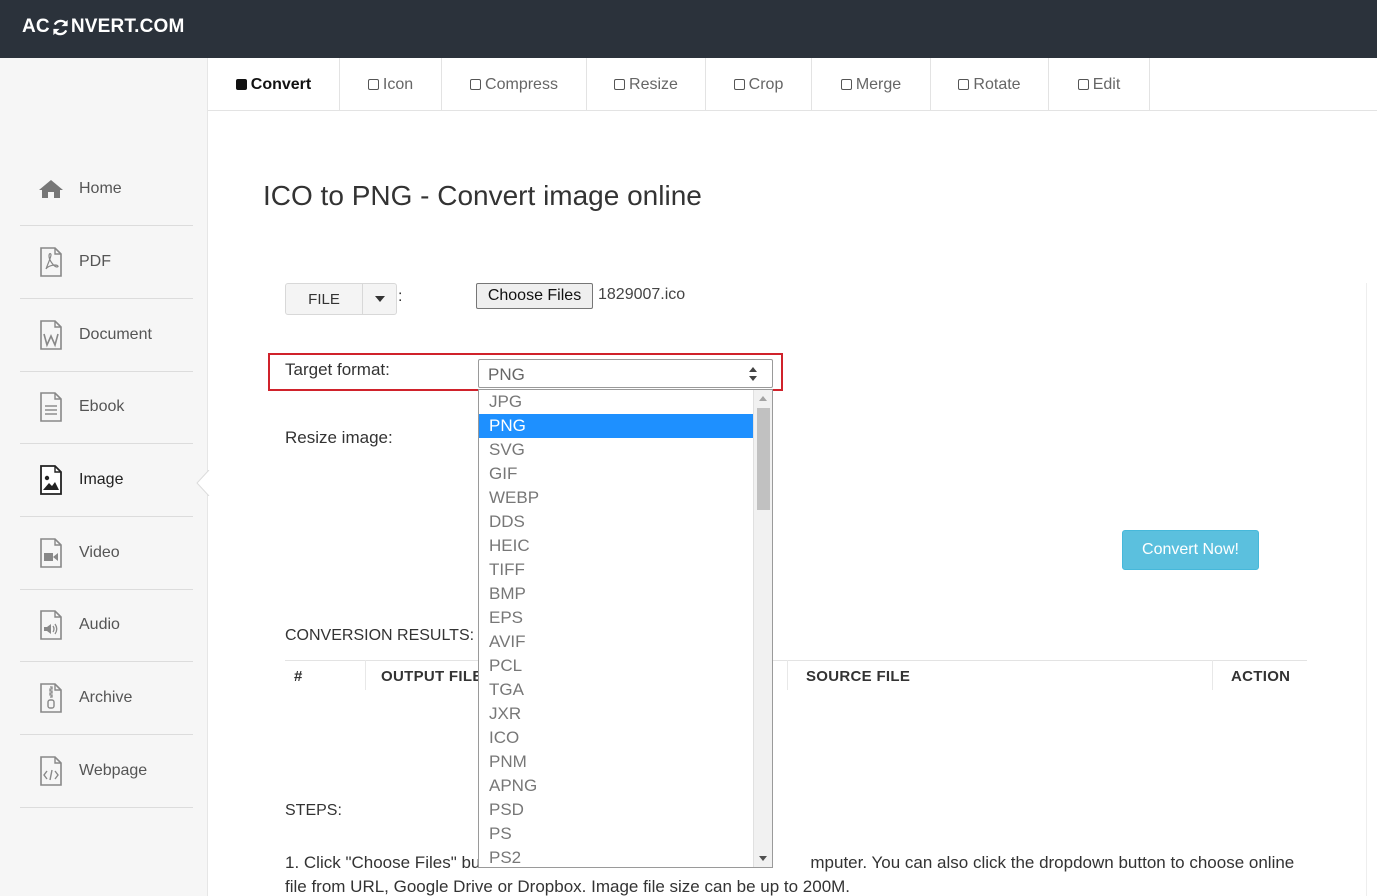 The height and width of the screenshot is (896, 1377). I want to click on tab-edit: Edit, so click(1099, 84).